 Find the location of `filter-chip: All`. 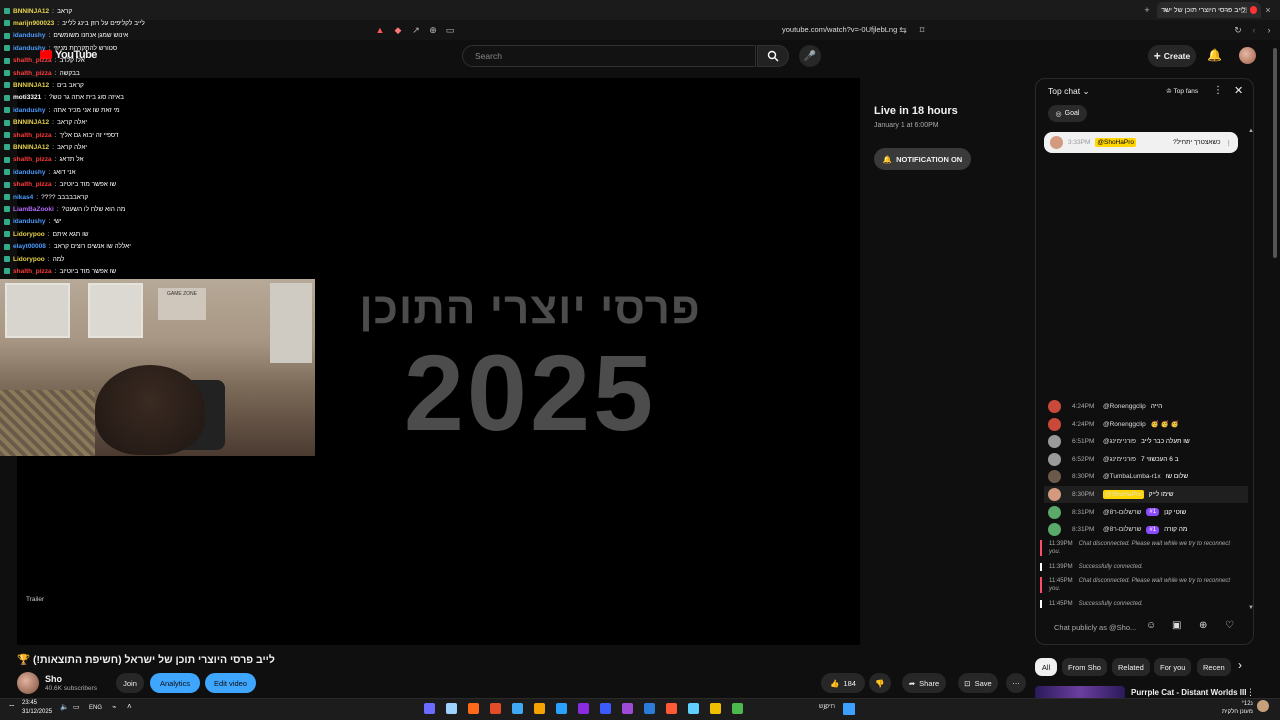

filter-chip: All is located at coordinates (1046, 667).